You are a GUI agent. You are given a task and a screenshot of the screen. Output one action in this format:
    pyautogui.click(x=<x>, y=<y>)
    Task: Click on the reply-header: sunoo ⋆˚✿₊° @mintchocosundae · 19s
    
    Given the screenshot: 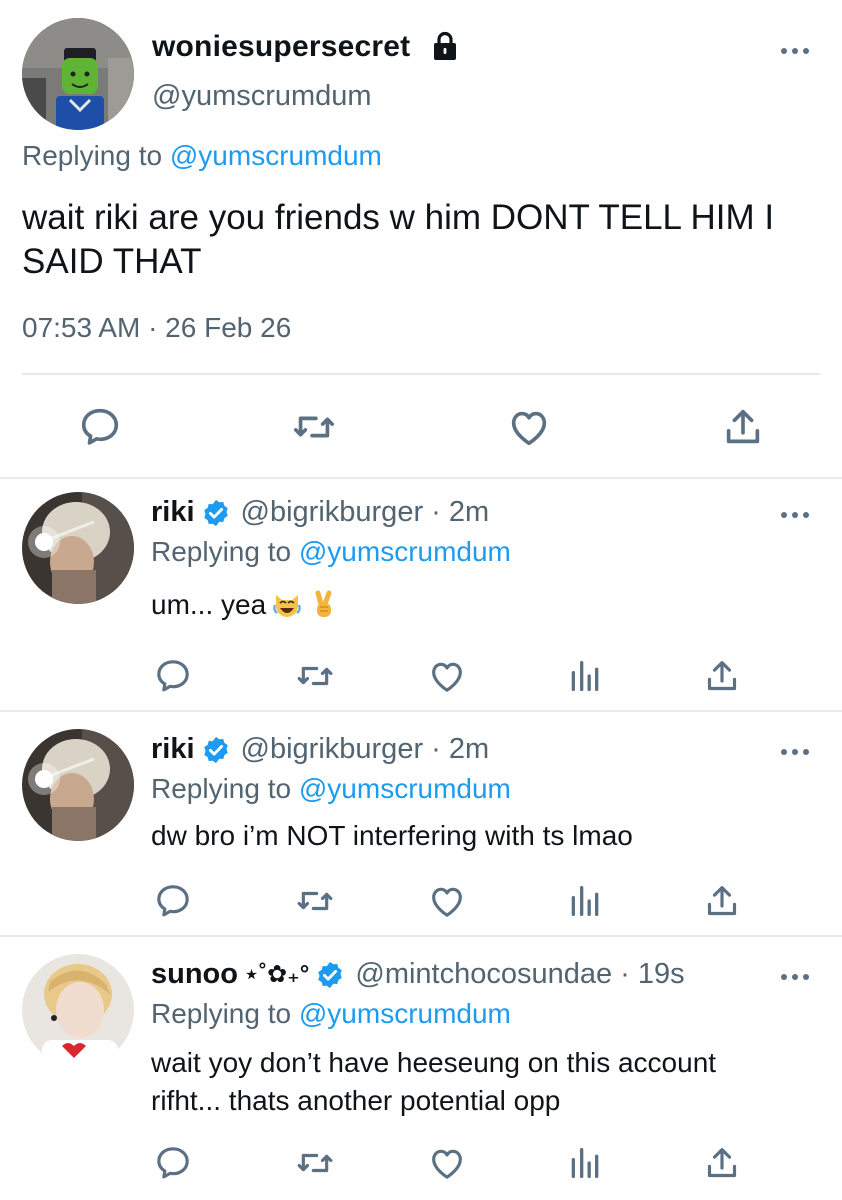 What is the action you would take?
    pyautogui.click(x=418, y=974)
    